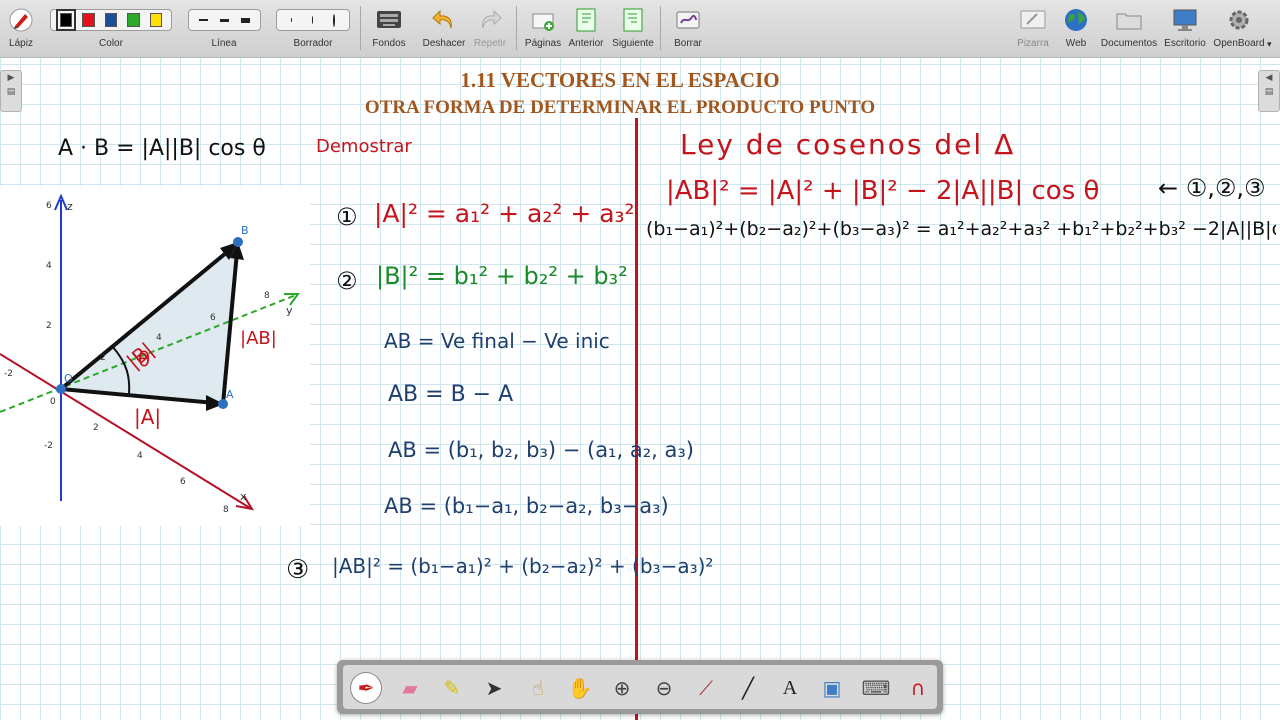  What do you see at coordinates (298, 570) in the screenshot?
I see `equation-3-marker: ③` at bounding box center [298, 570].